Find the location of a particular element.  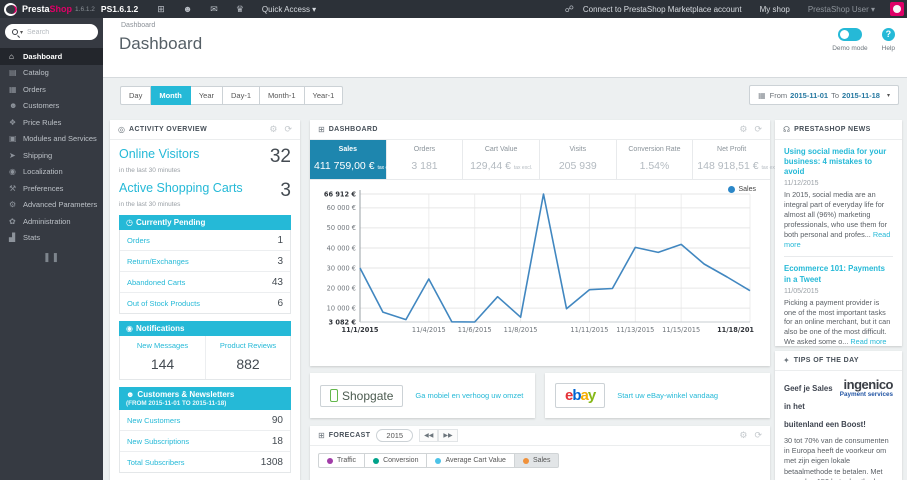

toggle-conversion: Conversion is located at coordinates (396, 460).